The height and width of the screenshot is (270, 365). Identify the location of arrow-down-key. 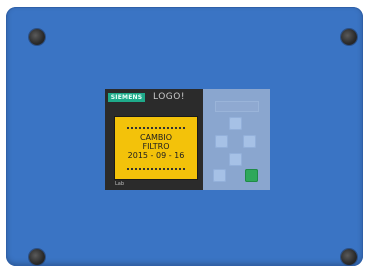
(235, 159).